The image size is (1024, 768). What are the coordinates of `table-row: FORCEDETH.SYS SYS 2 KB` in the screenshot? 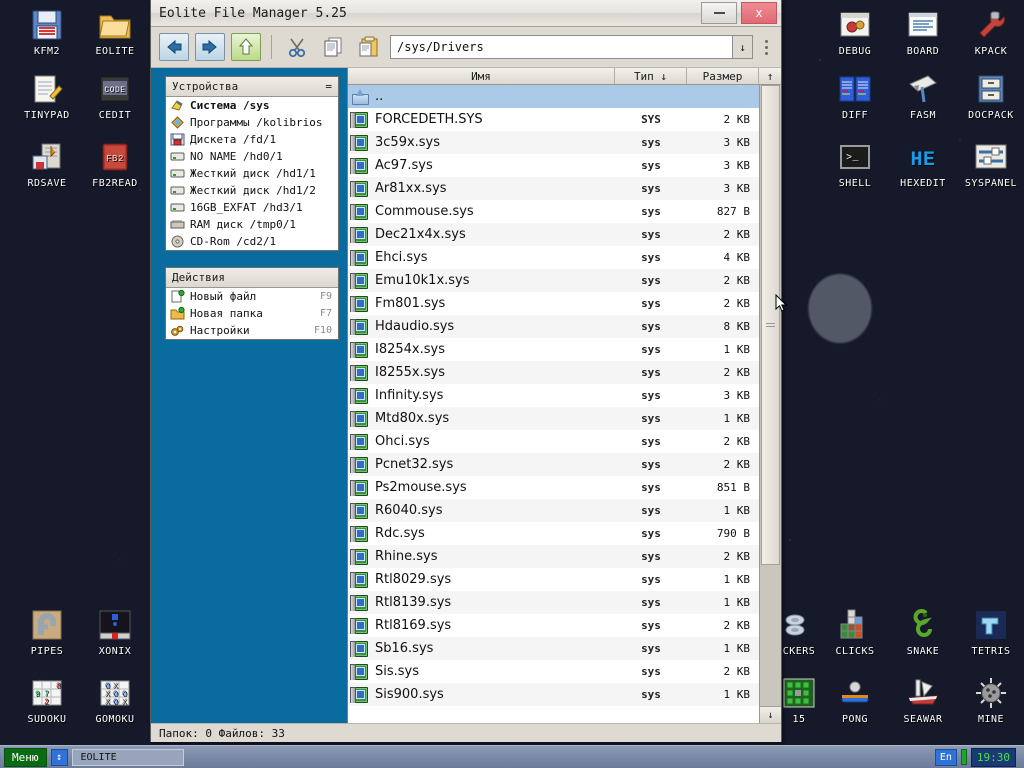 It's located at (553, 119).